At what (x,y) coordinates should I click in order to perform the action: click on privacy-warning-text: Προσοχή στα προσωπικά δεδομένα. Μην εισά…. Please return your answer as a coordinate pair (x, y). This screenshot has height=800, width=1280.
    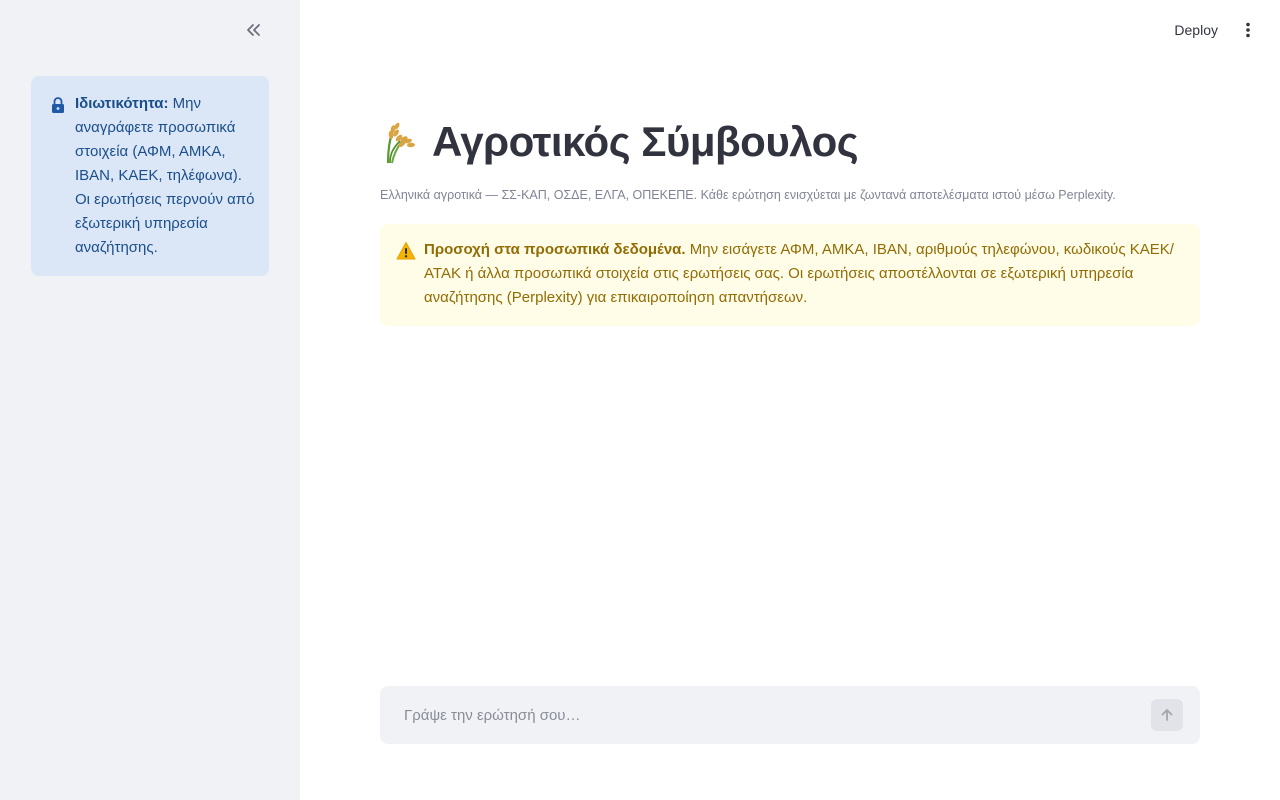
    Looking at the image, I should click on (804, 275).